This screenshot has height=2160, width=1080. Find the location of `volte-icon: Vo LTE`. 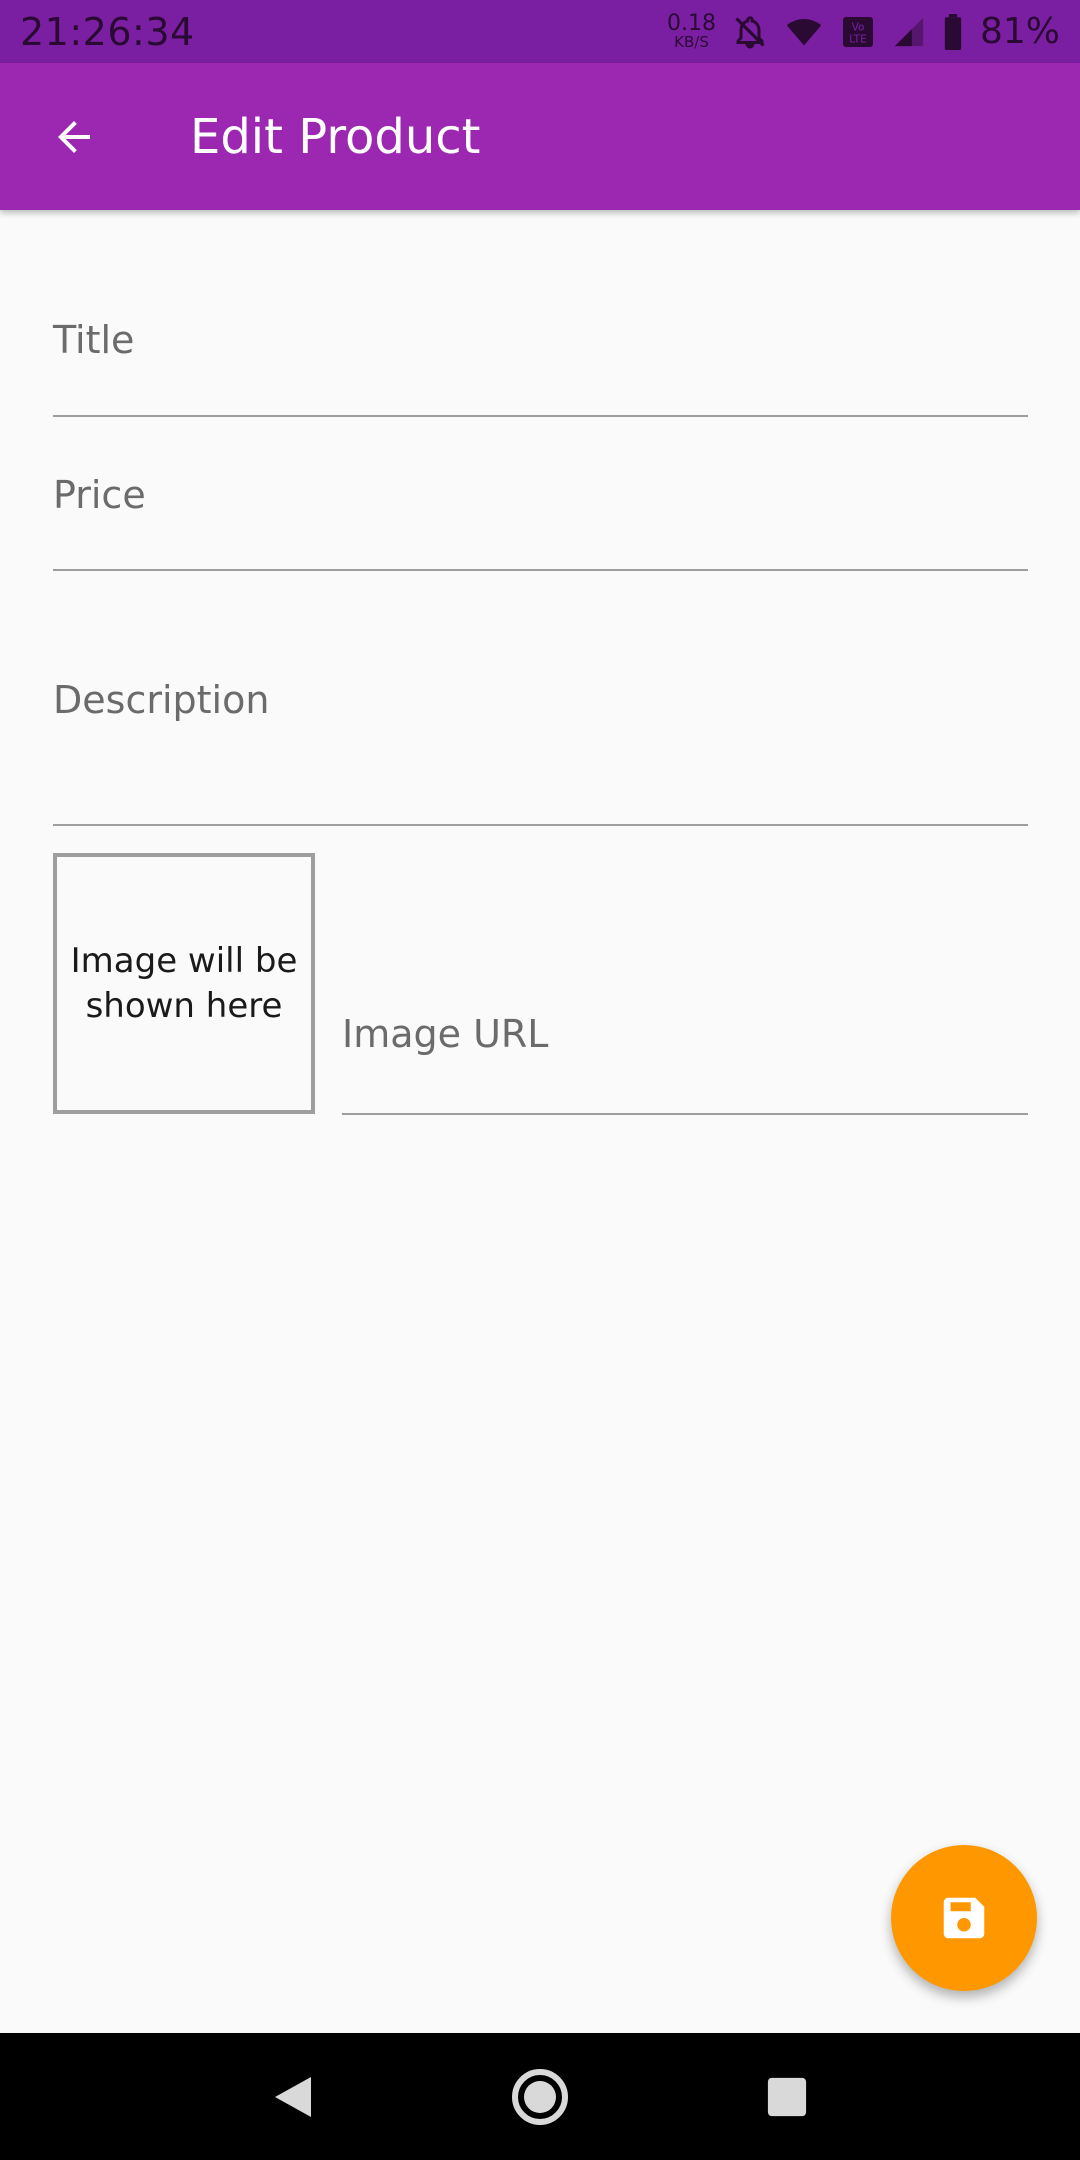

volte-icon: Vo LTE is located at coordinates (858, 32).